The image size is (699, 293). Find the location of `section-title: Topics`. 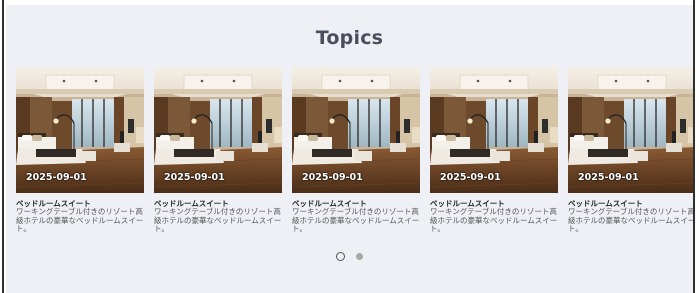

section-title: Topics is located at coordinates (349, 38).